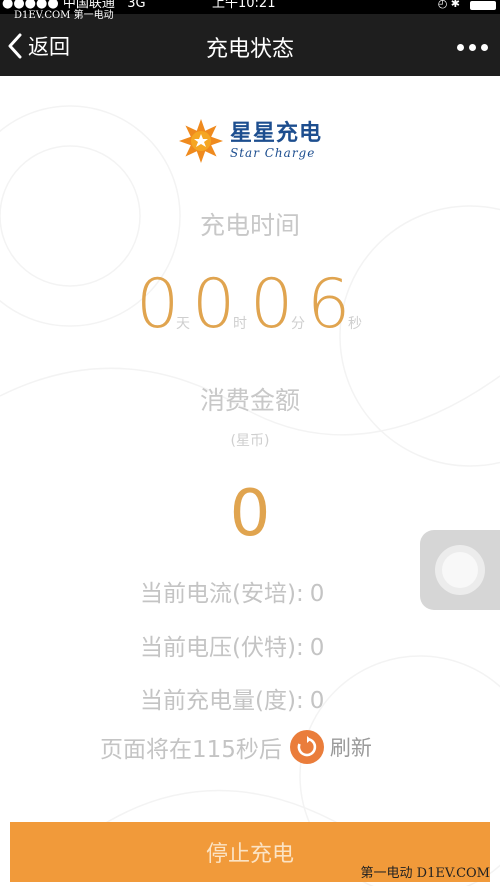 The height and width of the screenshot is (886, 500). I want to click on current-label: 当前电流(安培):, so click(222, 594).